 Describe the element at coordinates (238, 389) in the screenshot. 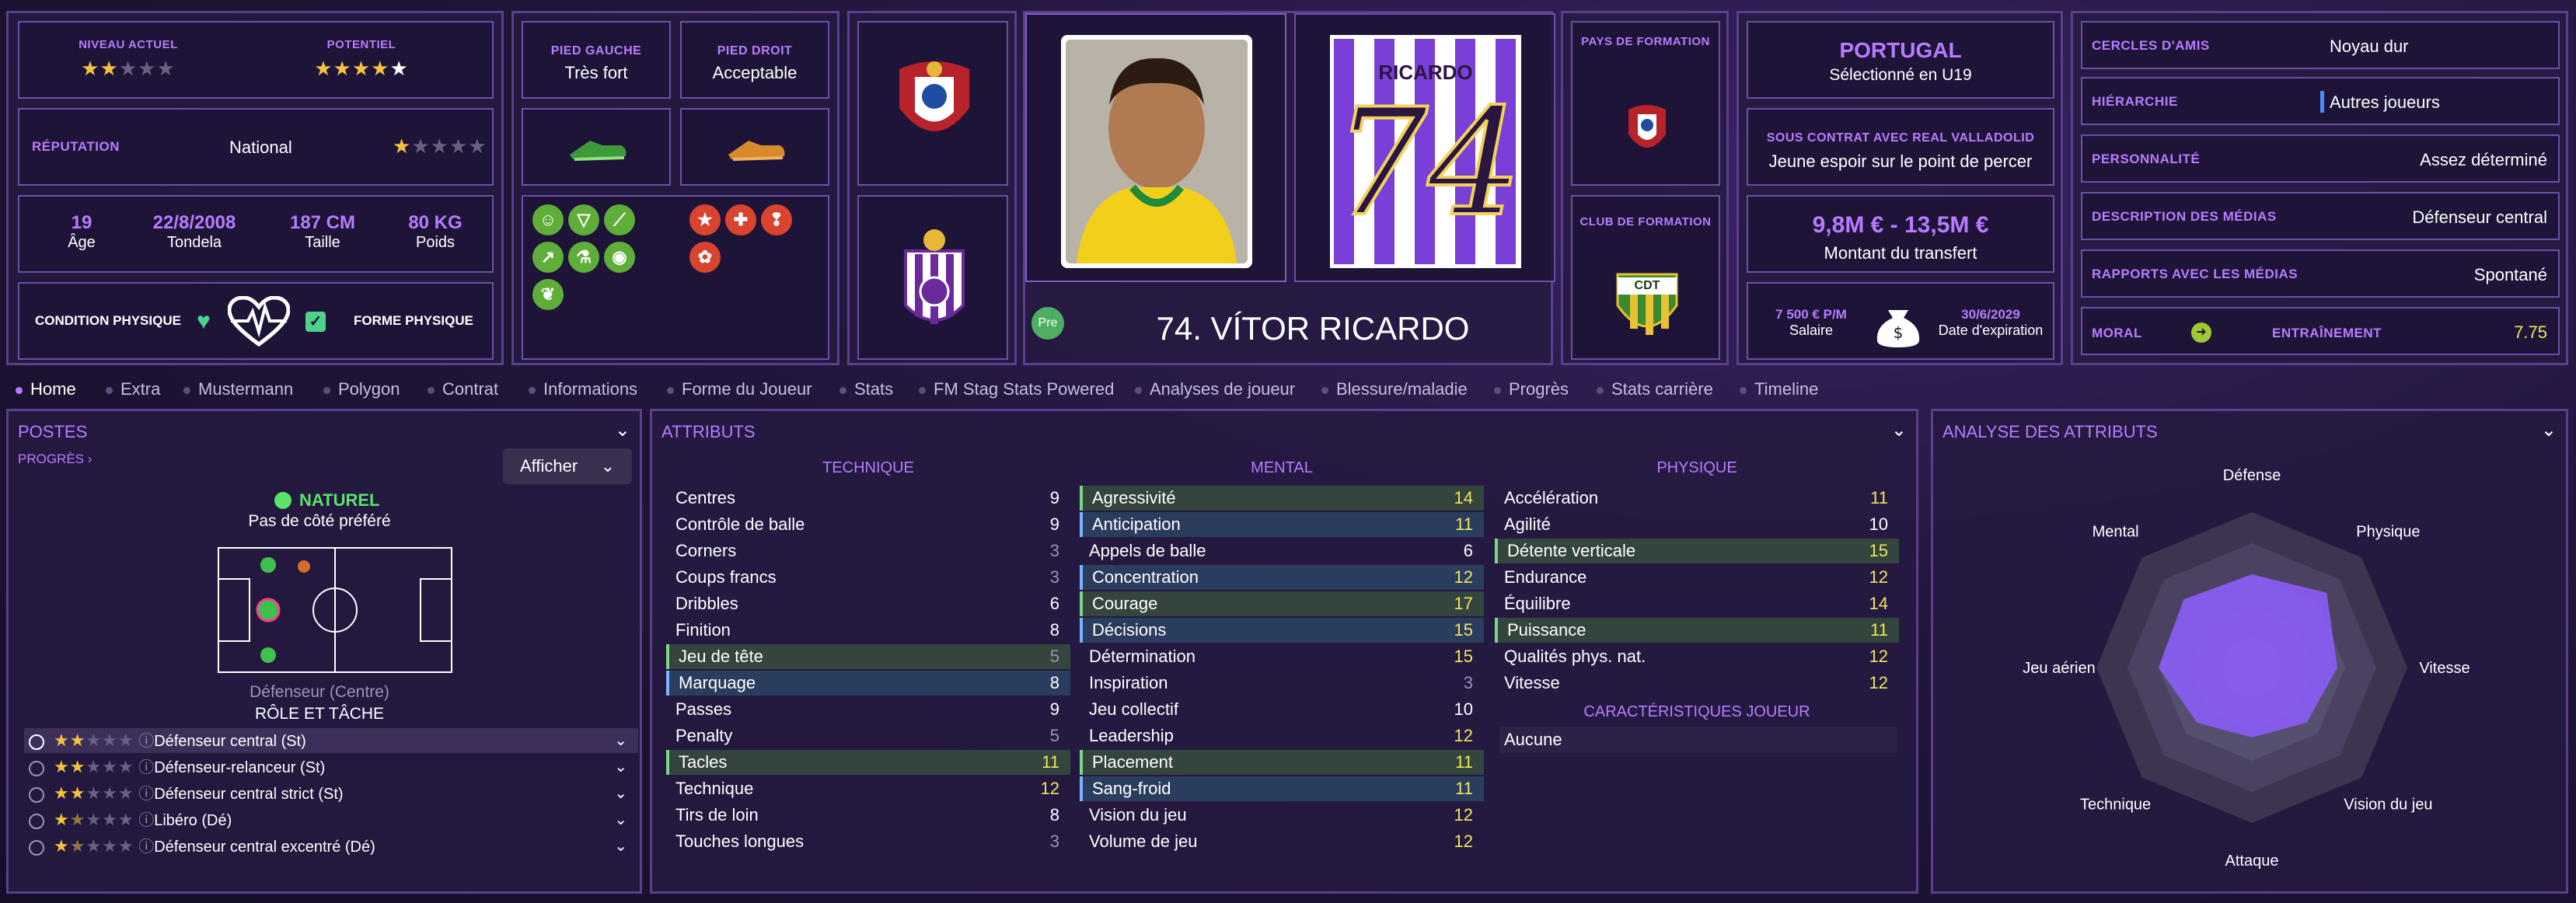

I see `tab-mustermann: Mustermann` at that location.